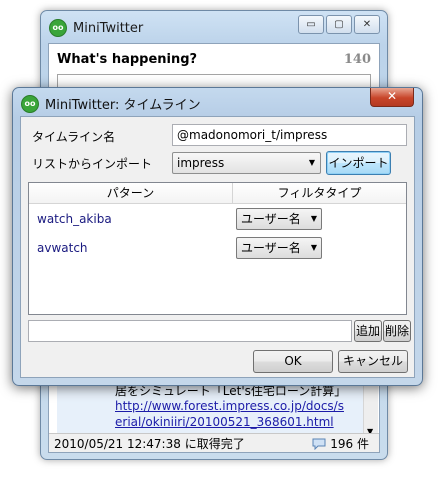 The height and width of the screenshot is (482, 442). I want to click on dialog-close-button: ✕, so click(392, 97).